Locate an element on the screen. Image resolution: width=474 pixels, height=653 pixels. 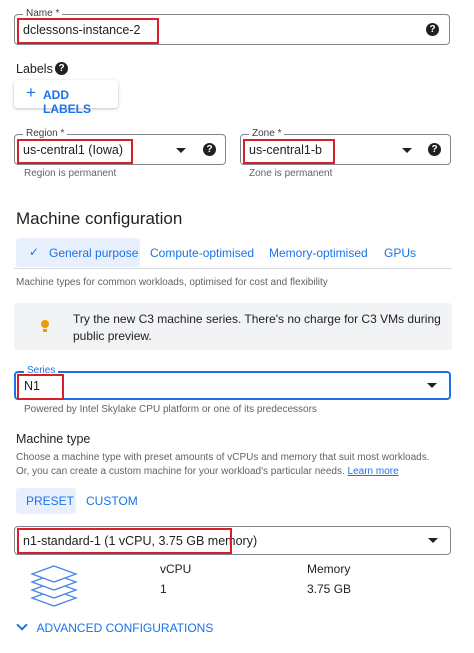
vcpu-value: 1 is located at coordinates (163, 589).